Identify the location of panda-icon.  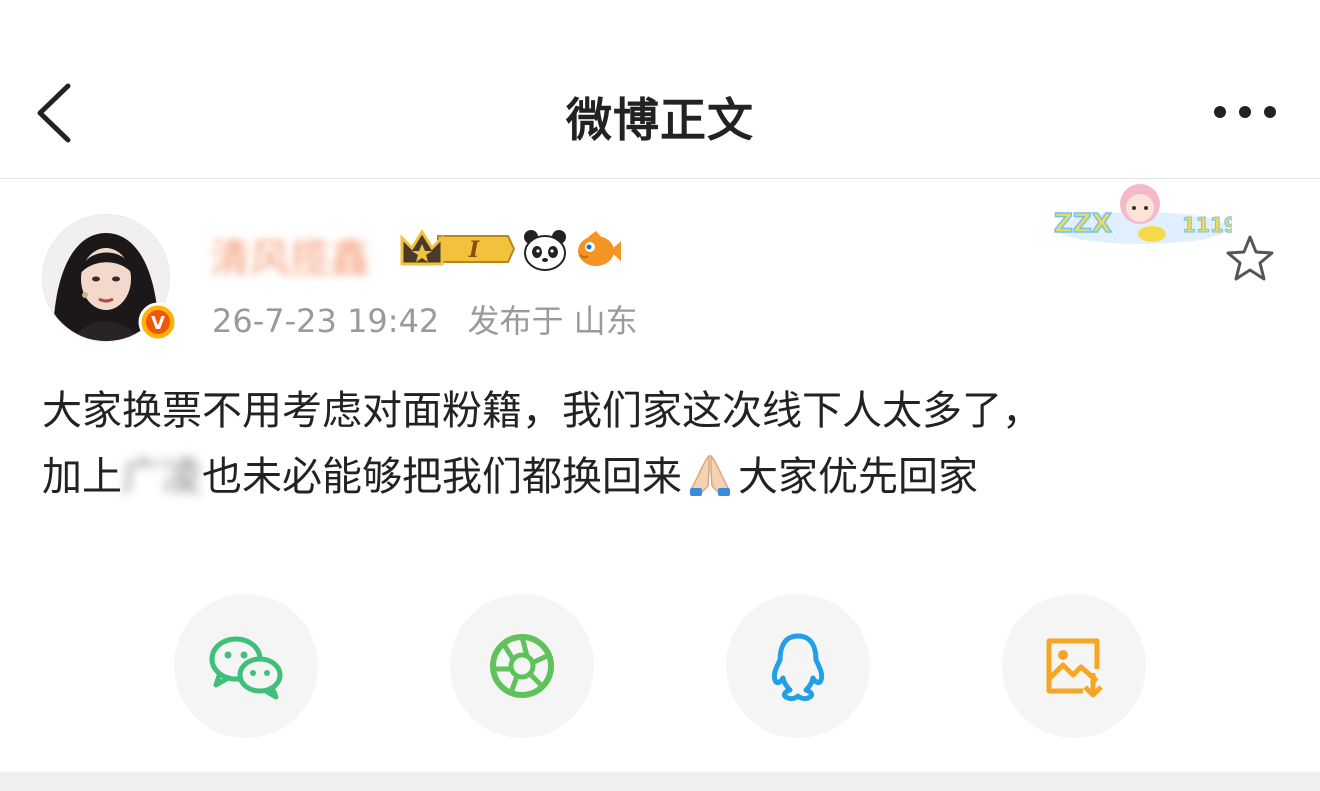
(545, 250).